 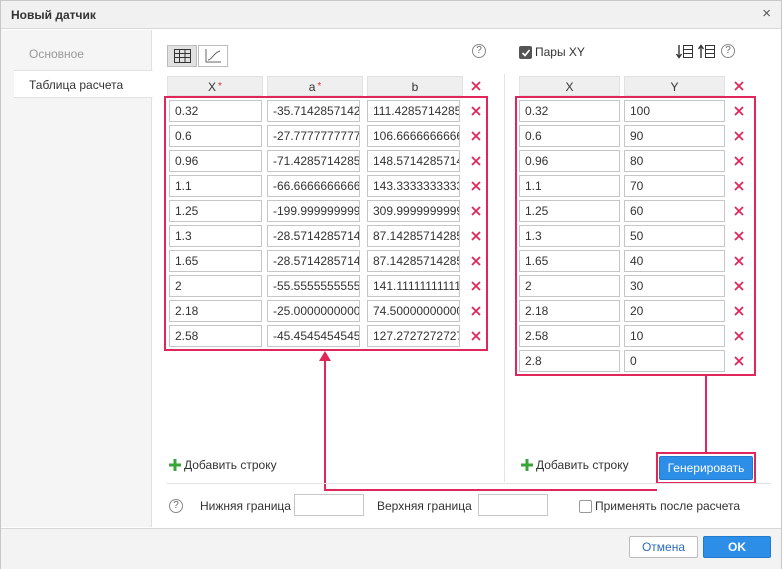 What do you see at coordinates (245, 506) in the screenshot?
I see `lower-bound-label: Нижняя граница` at bounding box center [245, 506].